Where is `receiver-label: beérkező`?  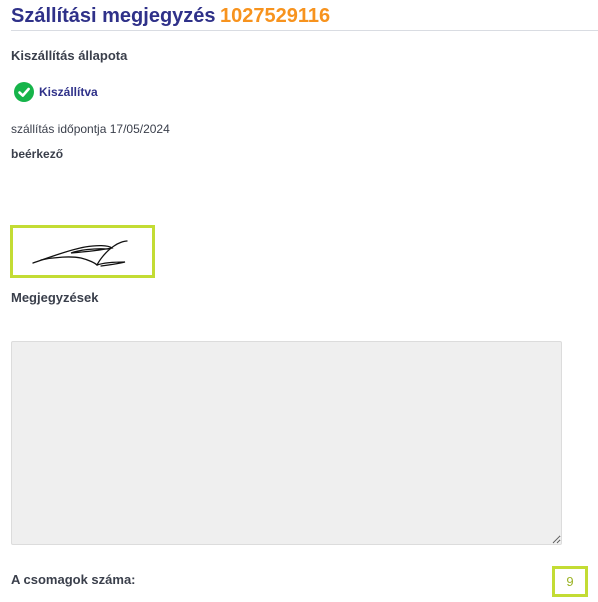 receiver-label: beérkező is located at coordinates (37, 154).